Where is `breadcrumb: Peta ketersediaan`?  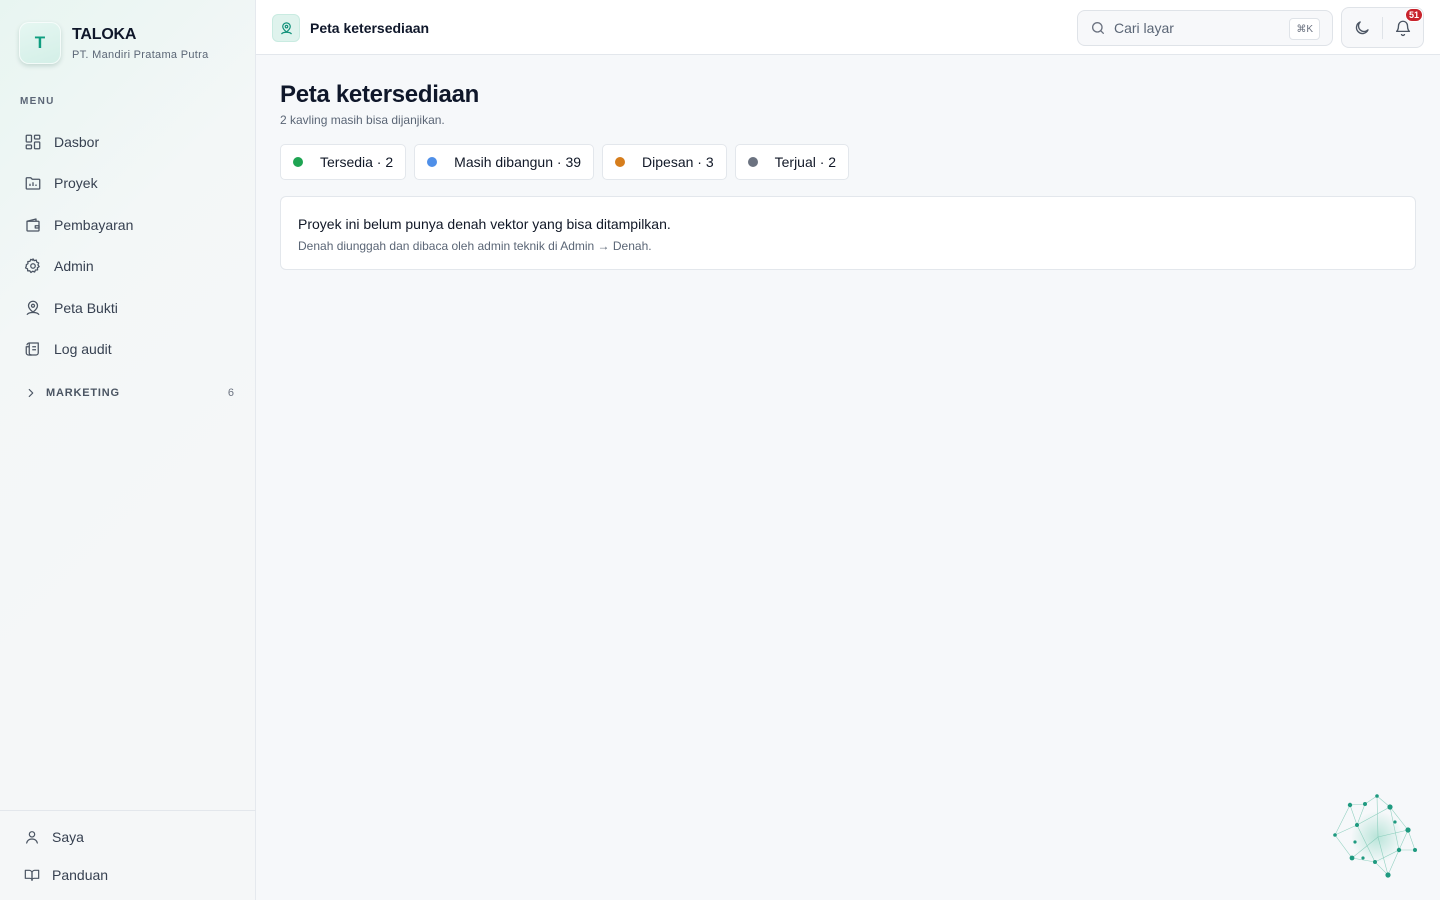 breadcrumb: Peta ketersediaan is located at coordinates (350, 28).